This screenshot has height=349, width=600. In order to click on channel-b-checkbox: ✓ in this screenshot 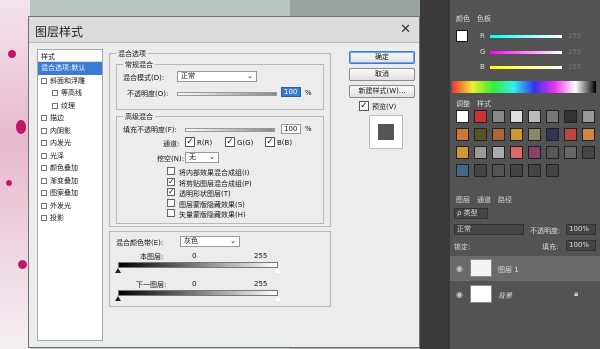, I will do `click(270, 142)`.